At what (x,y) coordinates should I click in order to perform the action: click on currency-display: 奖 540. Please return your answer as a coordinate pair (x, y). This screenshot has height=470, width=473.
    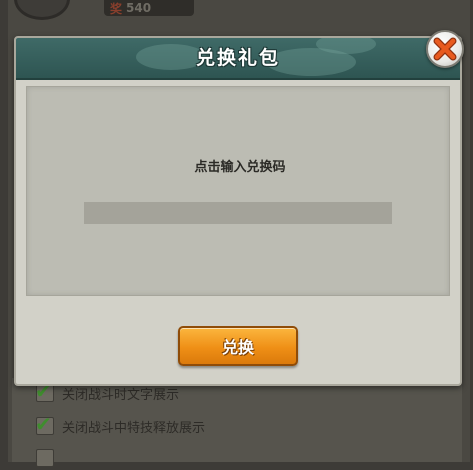
    Looking at the image, I should click on (149, 8).